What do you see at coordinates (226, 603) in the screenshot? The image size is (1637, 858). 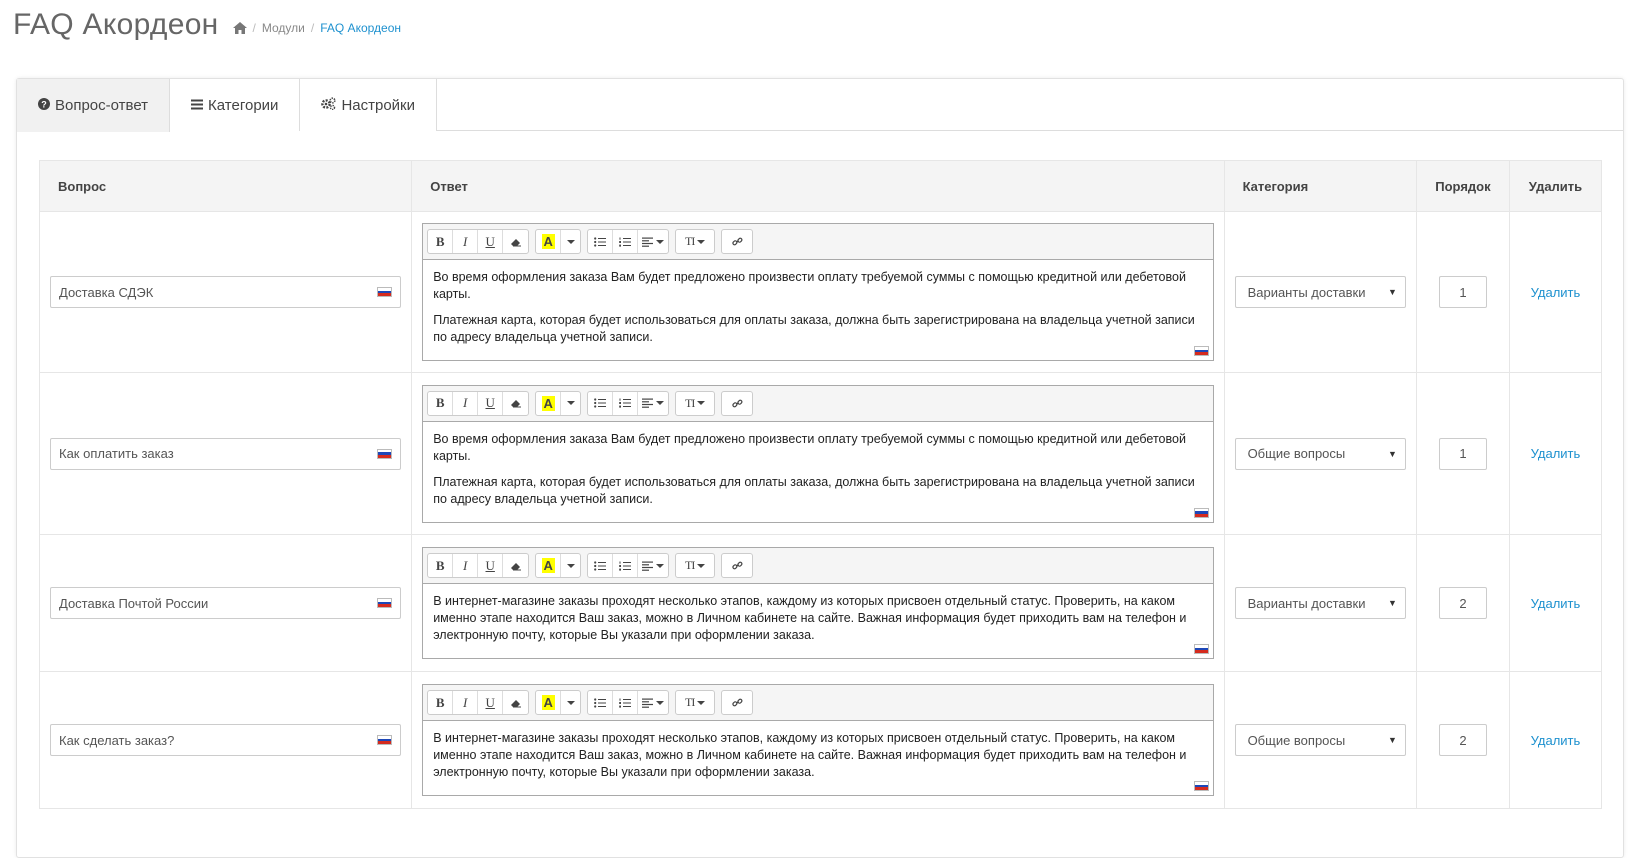 I see `question-input: Доставка Почтой России` at bounding box center [226, 603].